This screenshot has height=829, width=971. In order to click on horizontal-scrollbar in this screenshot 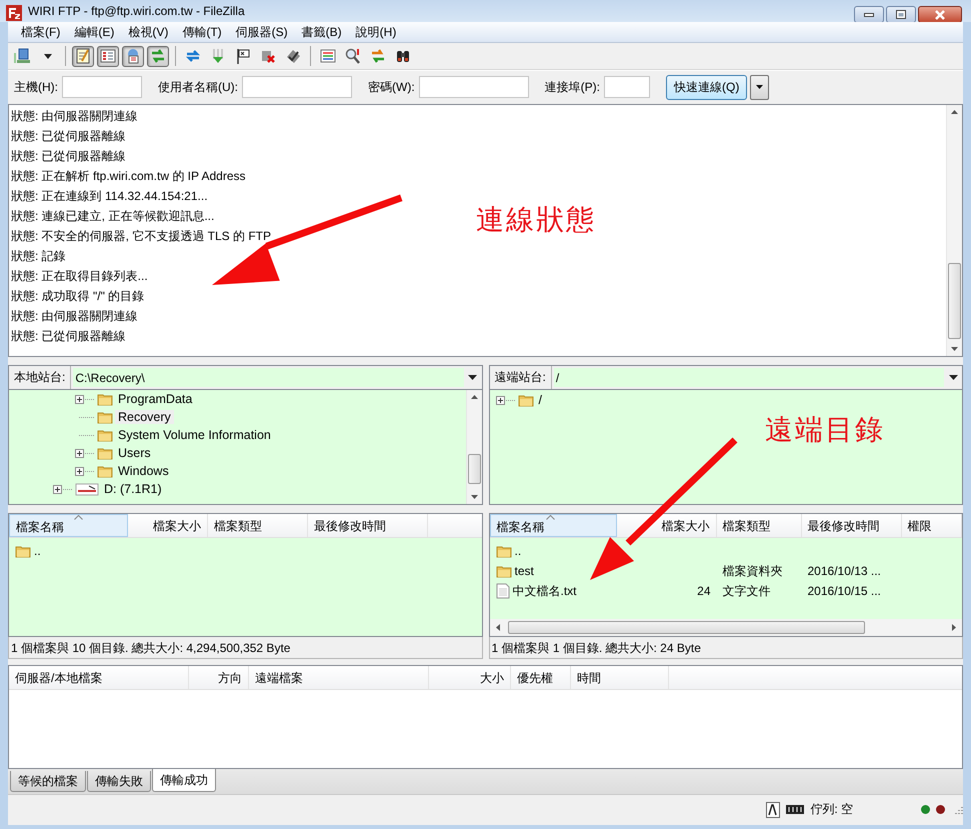, I will do `click(726, 627)`.